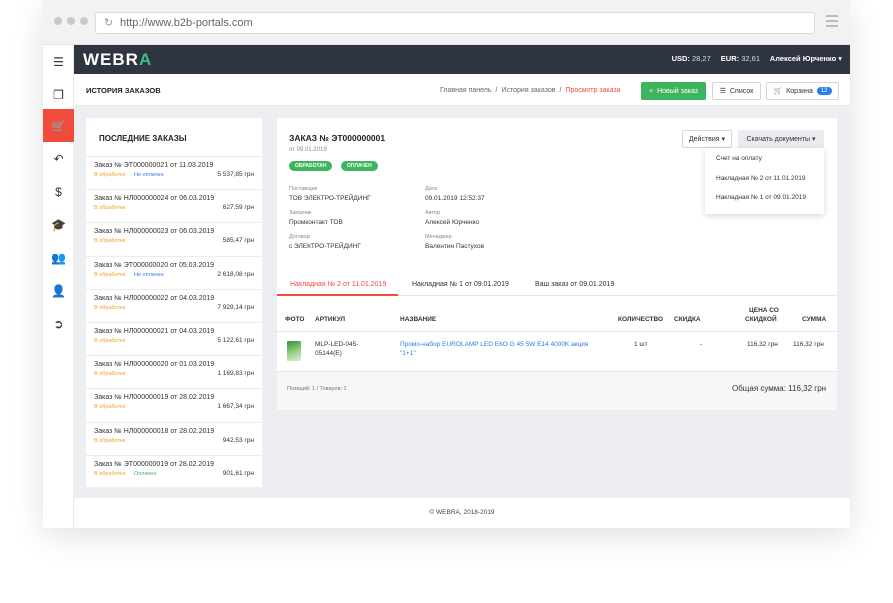 This screenshot has height=603, width=893. I want to click on return-icon: ↶, so click(58, 158).